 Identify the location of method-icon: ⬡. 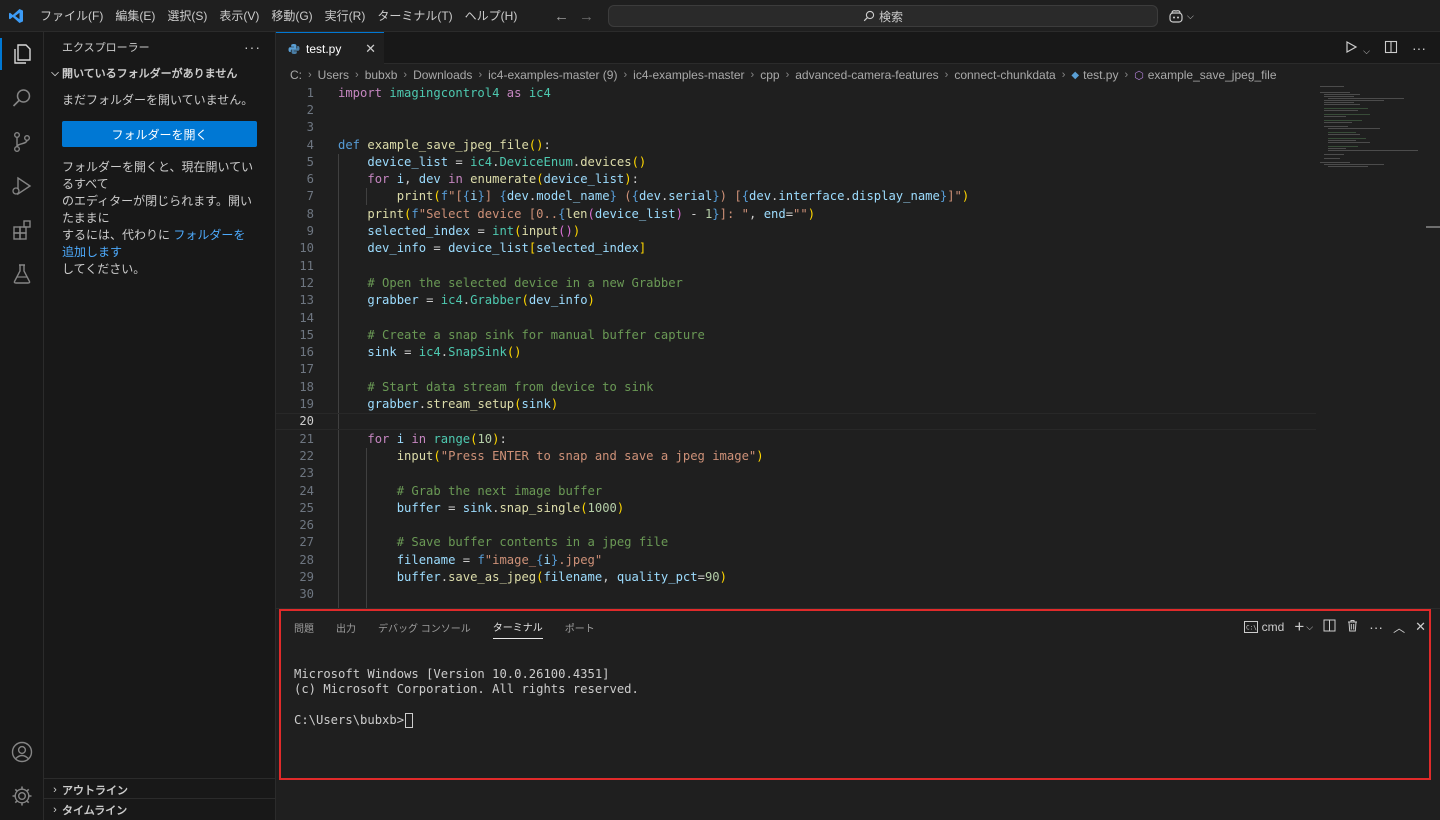
(1139, 75).